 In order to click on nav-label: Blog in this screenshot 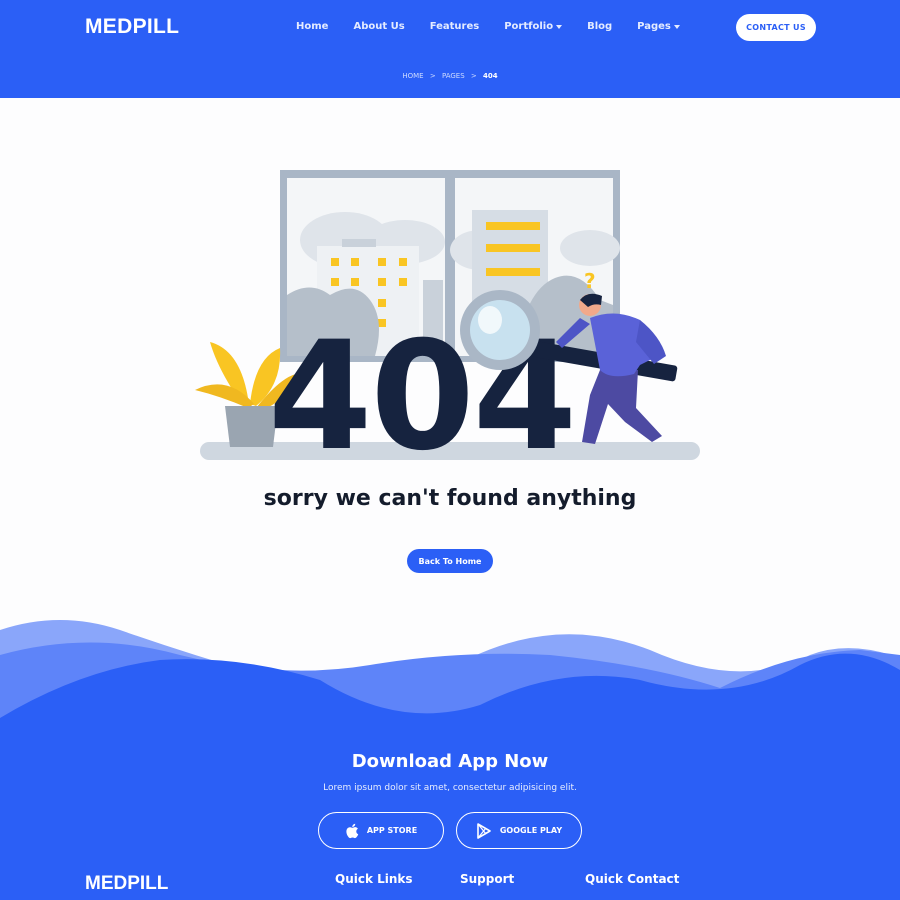, I will do `click(600, 26)`.